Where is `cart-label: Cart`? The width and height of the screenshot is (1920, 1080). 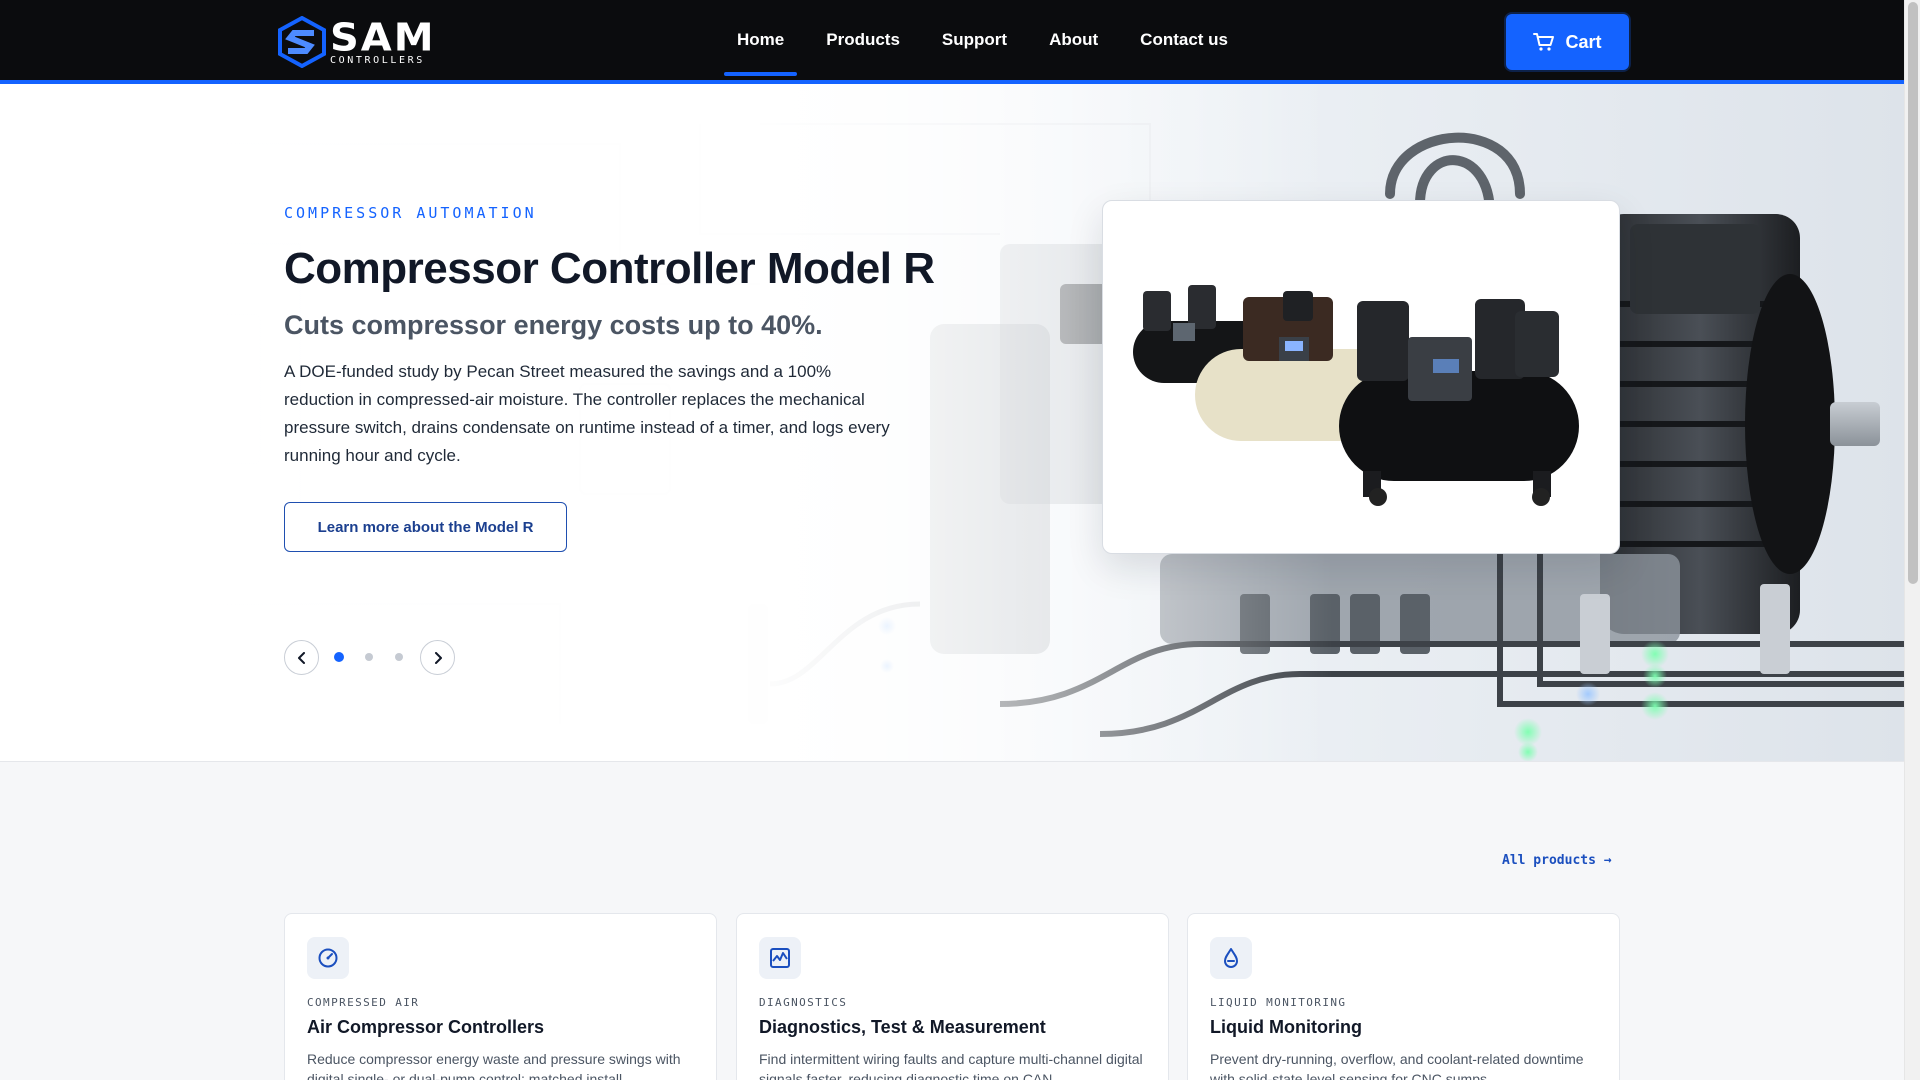
cart-label: Cart is located at coordinates (1583, 41).